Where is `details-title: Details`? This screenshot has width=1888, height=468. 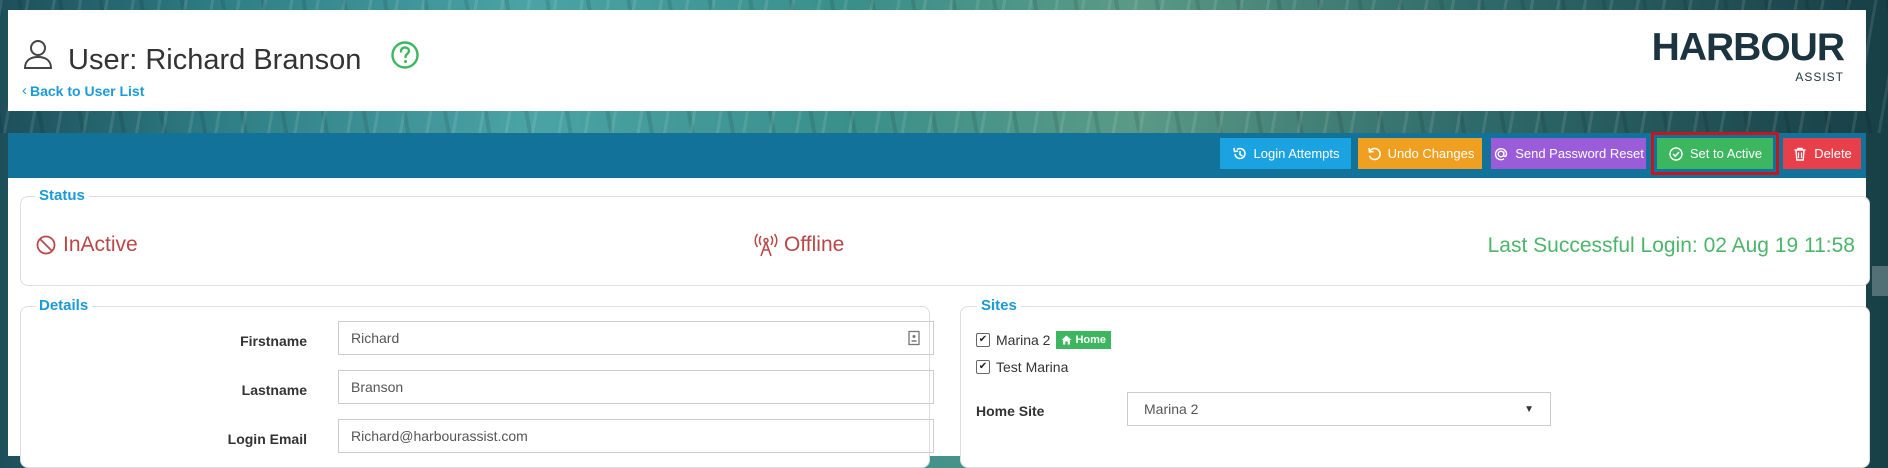
details-title: Details is located at coordinates (64, 305).